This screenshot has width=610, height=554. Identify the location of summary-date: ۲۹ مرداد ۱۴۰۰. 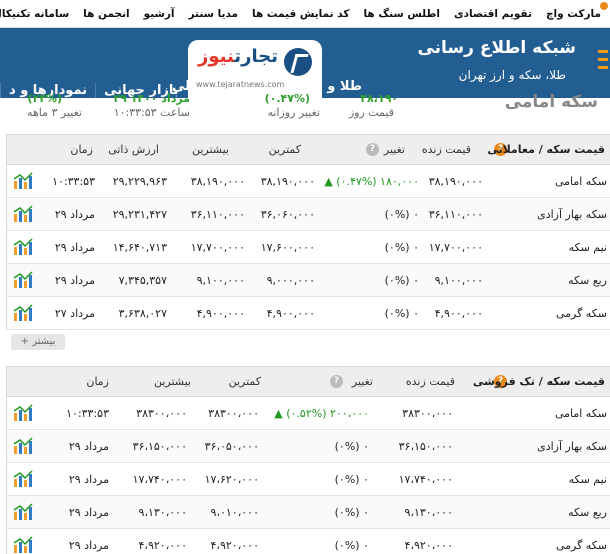
(151, 98).